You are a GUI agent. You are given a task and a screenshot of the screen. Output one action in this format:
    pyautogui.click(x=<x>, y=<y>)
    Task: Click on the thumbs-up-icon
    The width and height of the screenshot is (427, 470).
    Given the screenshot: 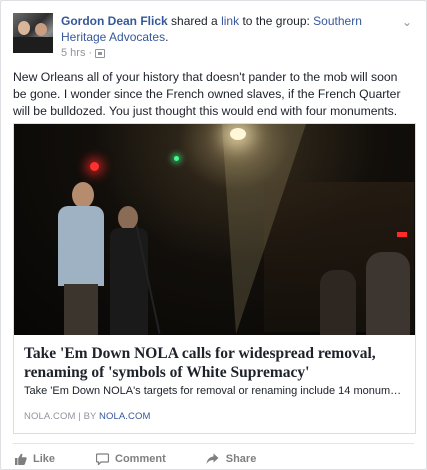 What is the action you would take?
    pyautogui.click(x=20, y=459)
    